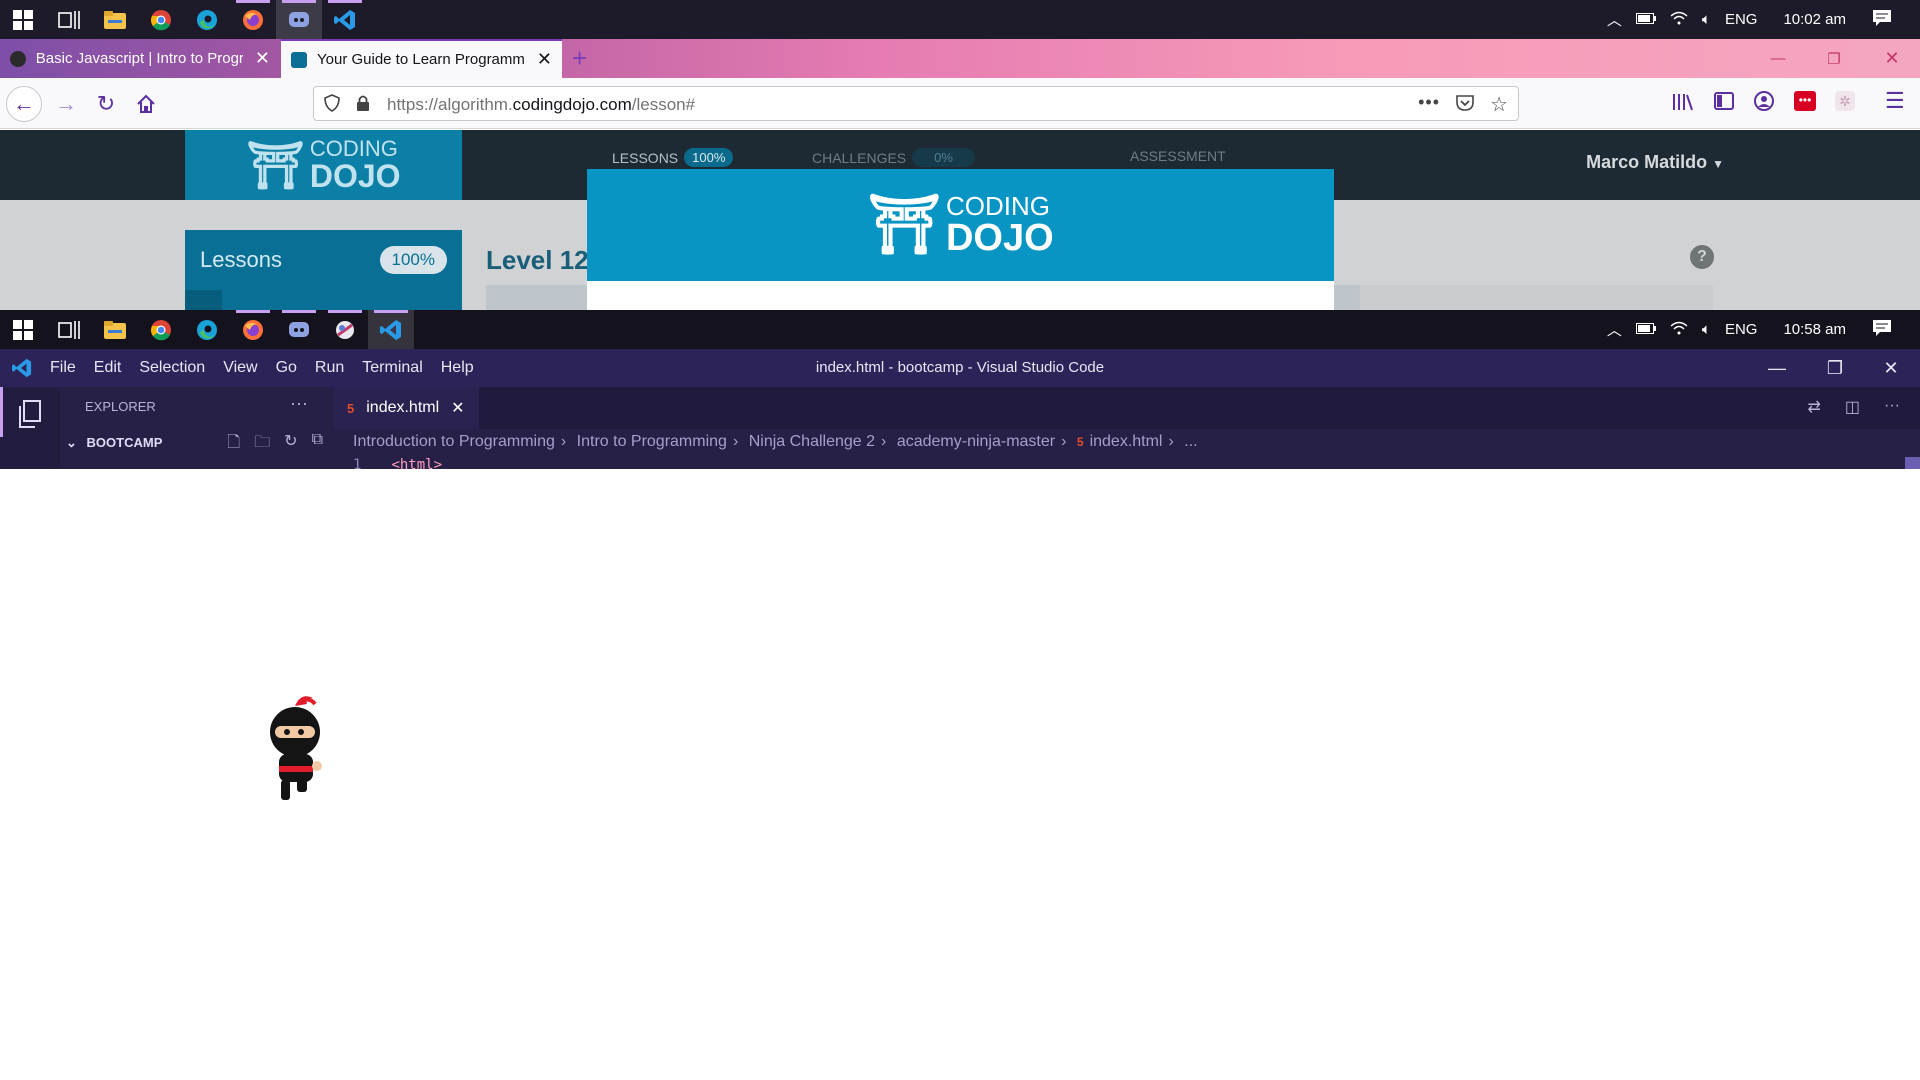 Image resolution: width=1920 pixels, height=1080 pixels. I want to click on user-menu: Marco Matildo ▼, so click(1655, 162).